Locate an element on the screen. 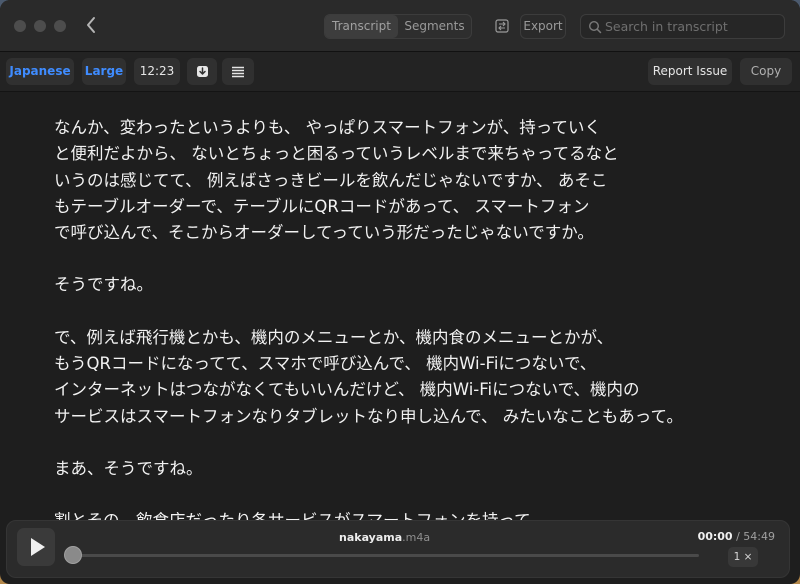  search-field is located at coordinates (682, 26).